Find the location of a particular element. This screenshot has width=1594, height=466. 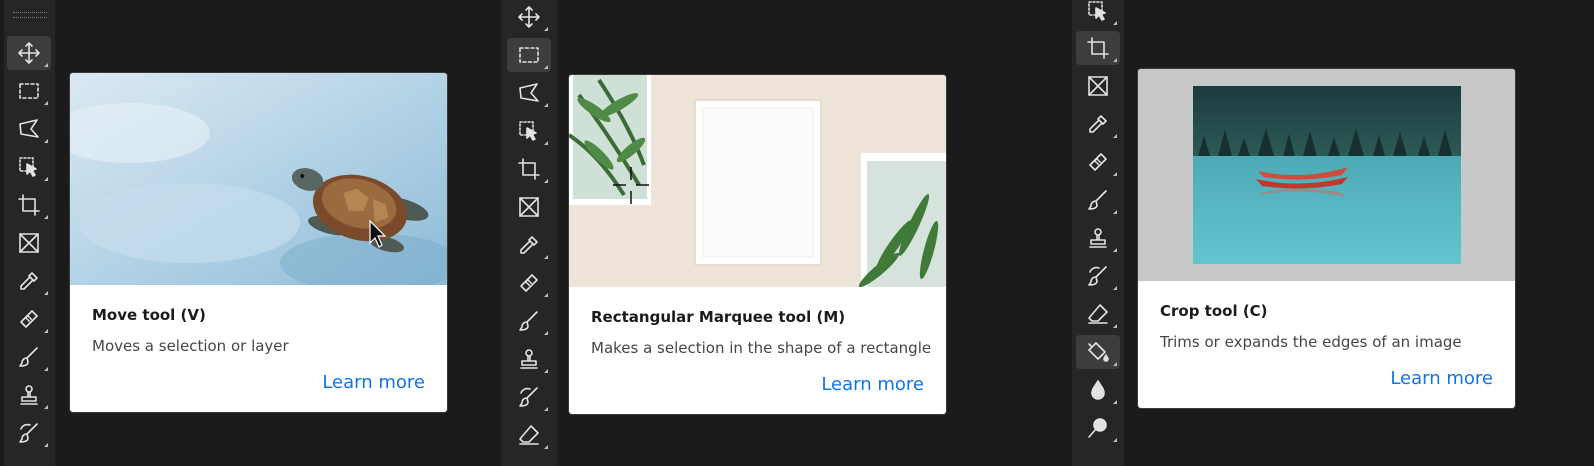

toolbar-grip is located at coordinates (30, 15).